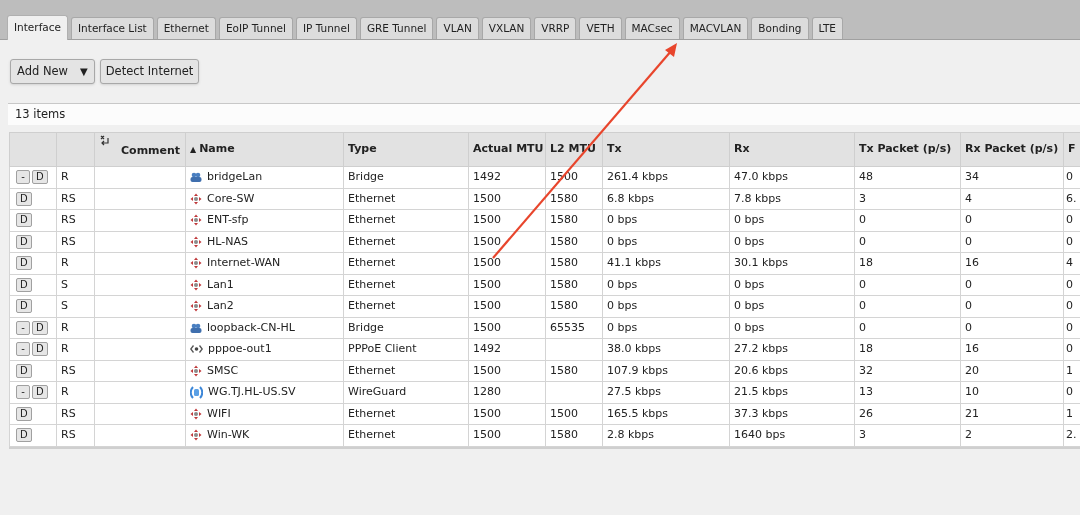 This screenshot has width=1080, height=515. I want to click on table-cell: 65535, so click(567, 327).